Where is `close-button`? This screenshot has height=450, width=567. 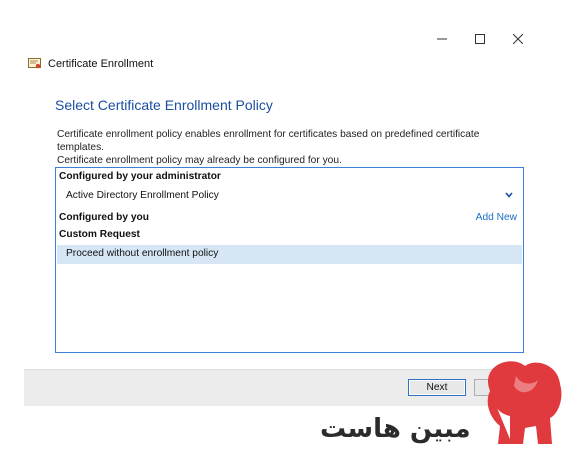 close-button is located at coordinates (518, 39).